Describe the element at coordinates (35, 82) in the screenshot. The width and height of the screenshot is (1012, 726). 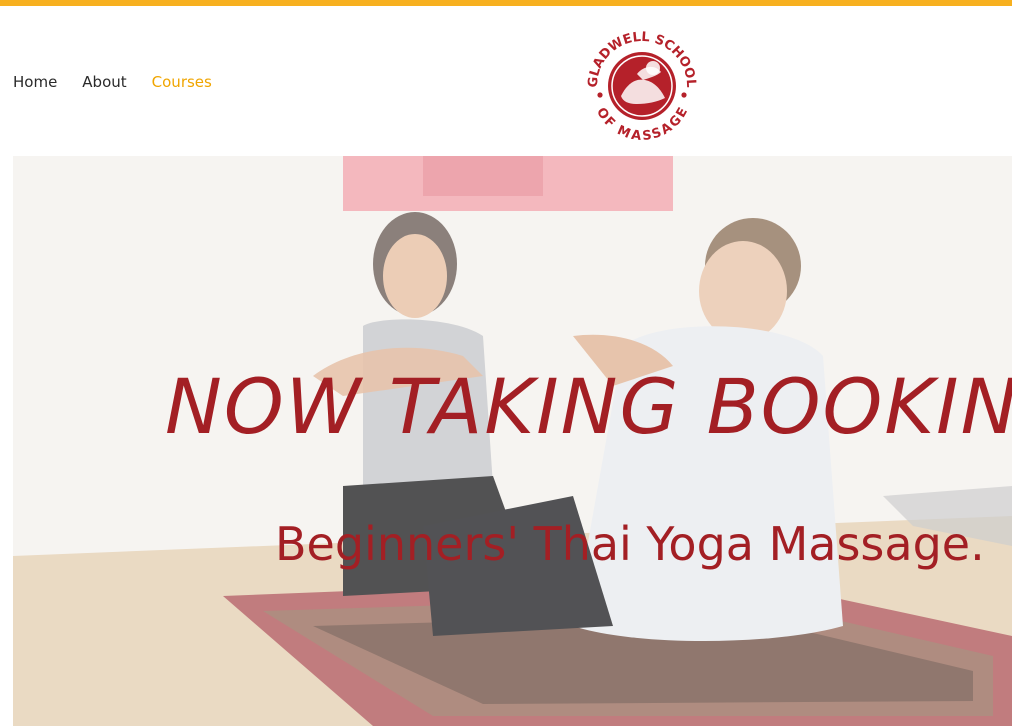
I see `nav-home-link: Home` at that location.